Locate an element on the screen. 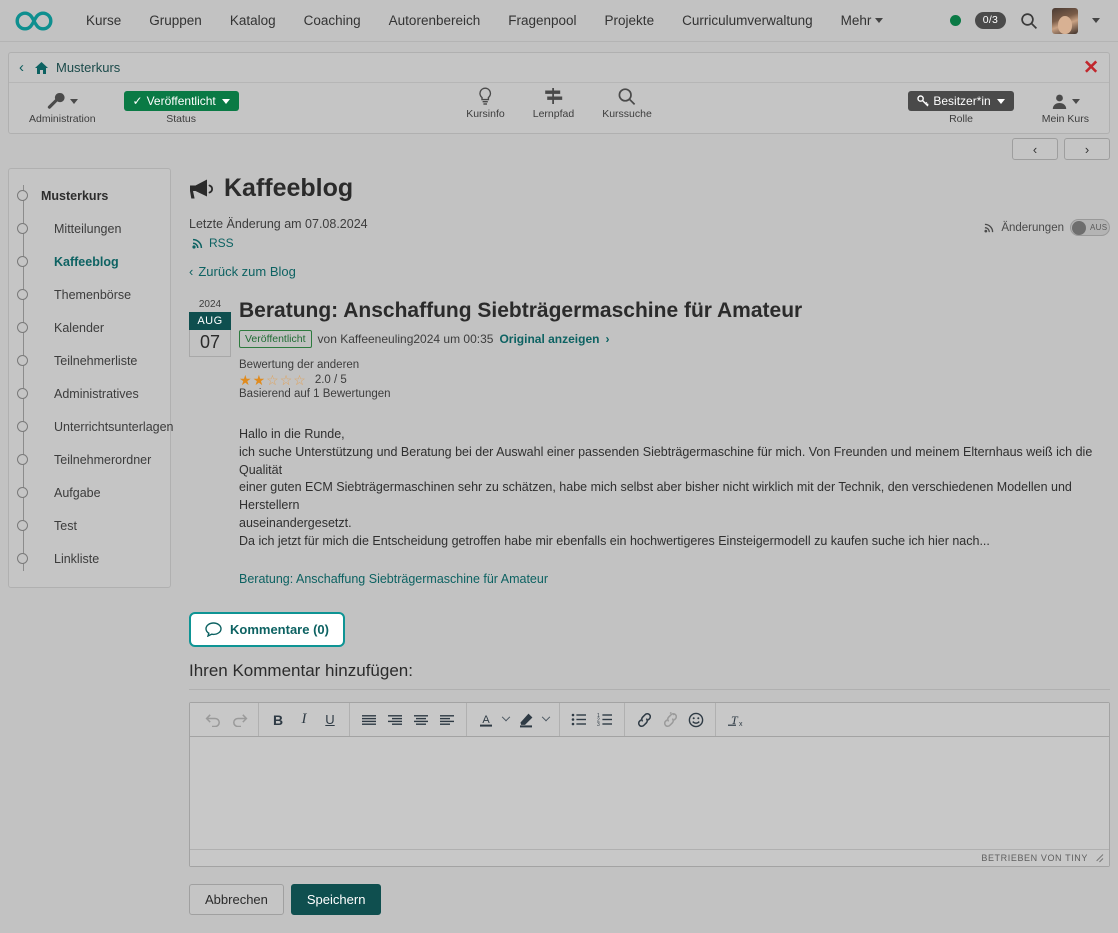 This screenshot has height=933, width=1118. save-button: Speichern is located at coordinates (336, 900).